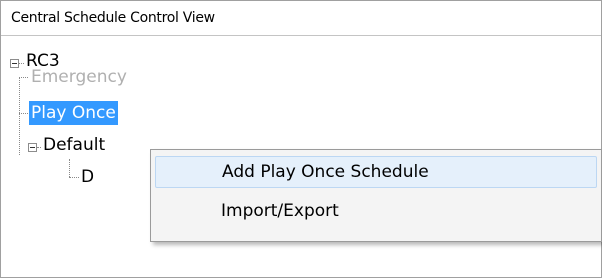 This screenshot has height=278, width=602. What do you see at coordinates (376, 211) in the screenshot?
I see `menu-item-import-export: Import/Export` at bounding box center [376, 211].